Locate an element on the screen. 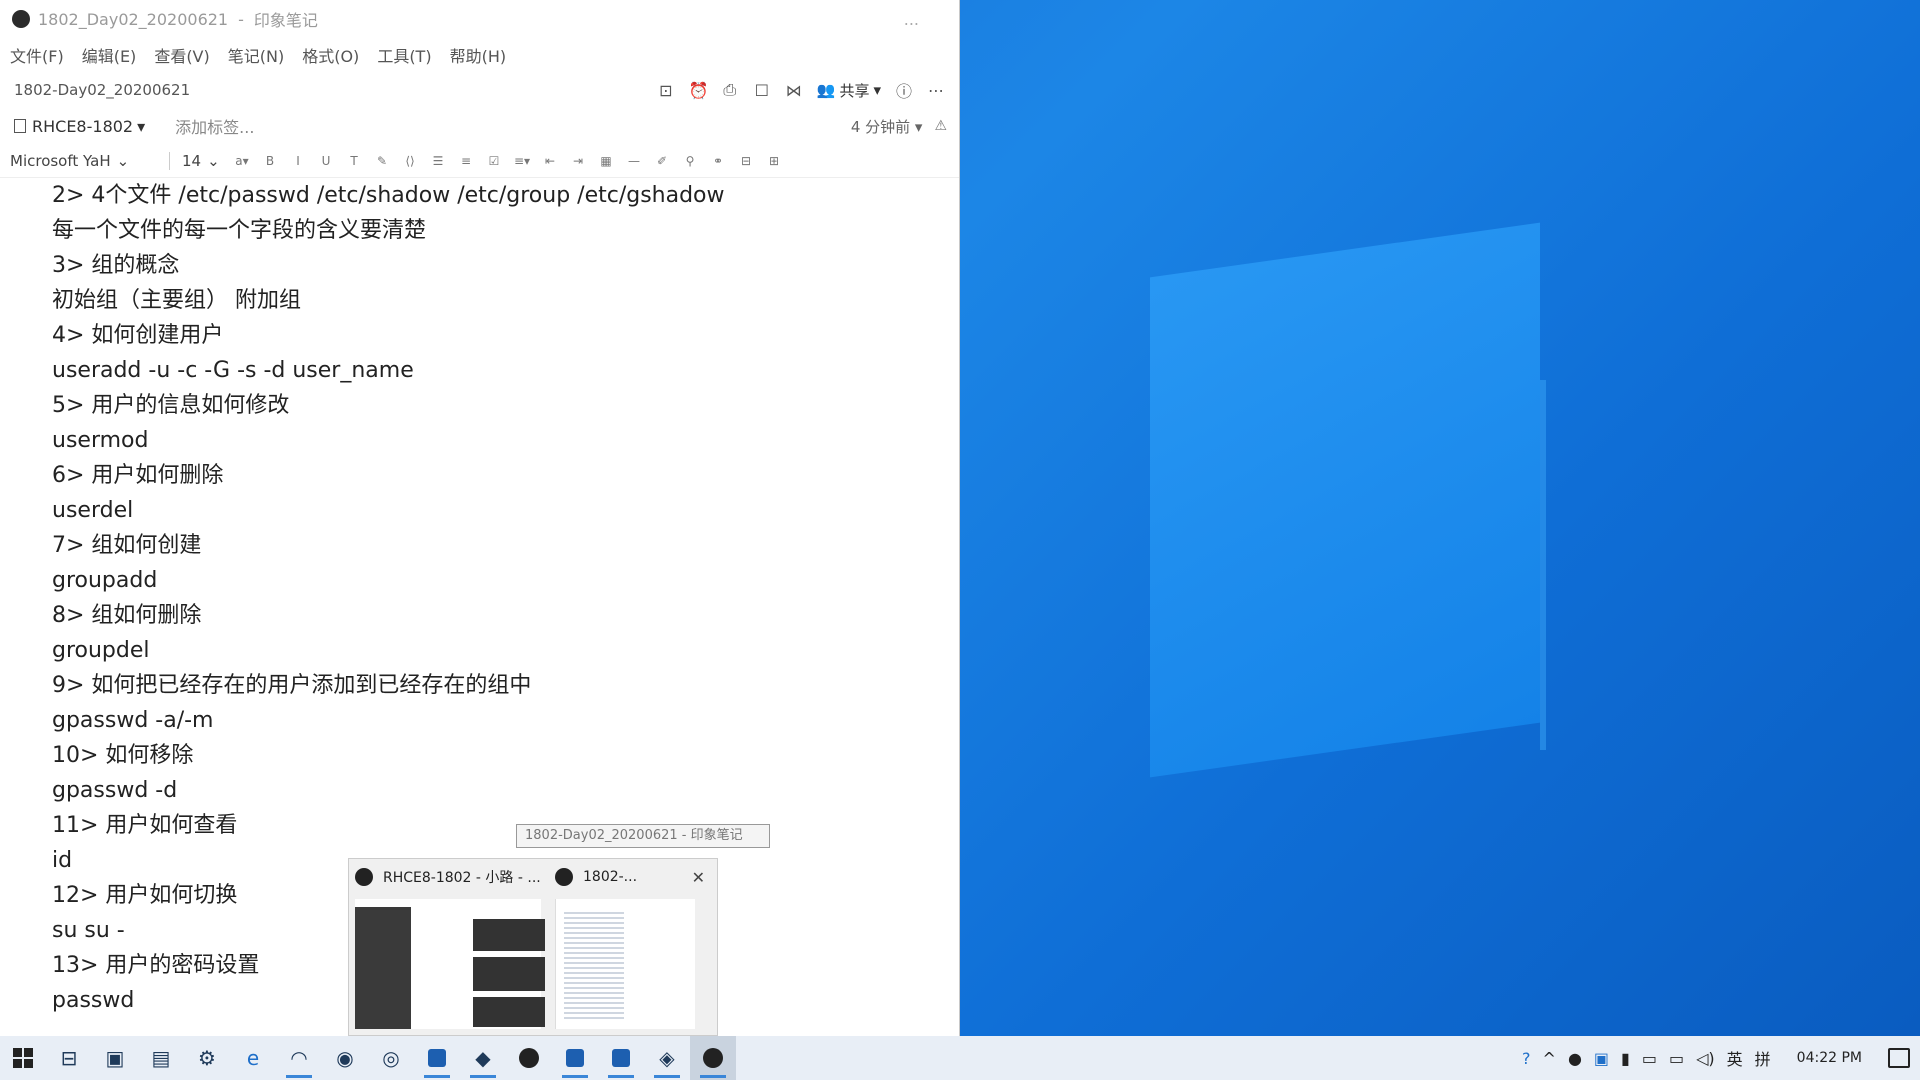  browser-app-icon: ◠ is located at coordinates (299, 1058).